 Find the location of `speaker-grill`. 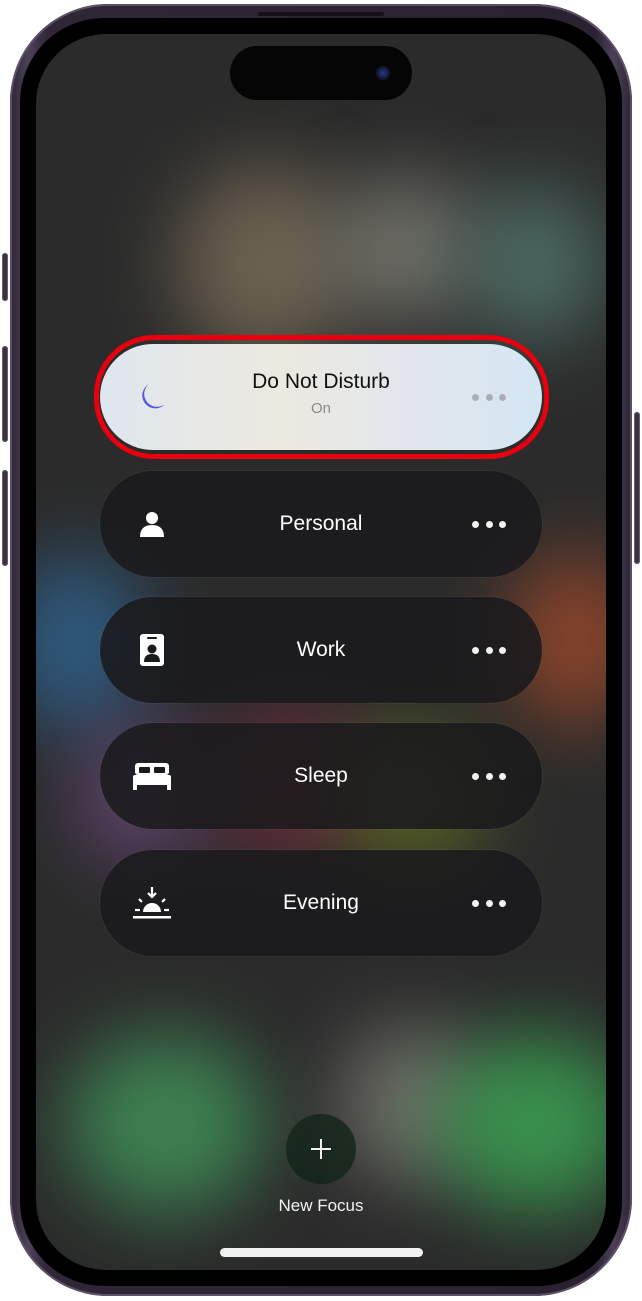

speaker-grill is located at coordinates (321, 14).